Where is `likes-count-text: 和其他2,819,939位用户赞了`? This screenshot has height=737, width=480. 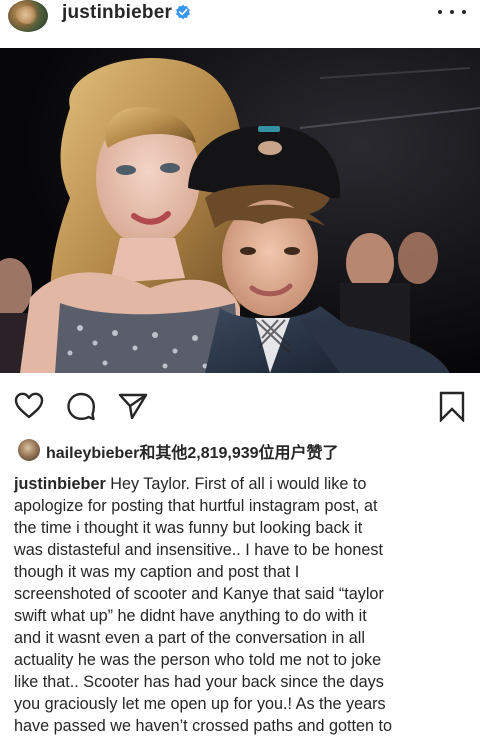 likes-count-text: 和其他2,819,939位用户赞了 is located at coordinates (238, 453).